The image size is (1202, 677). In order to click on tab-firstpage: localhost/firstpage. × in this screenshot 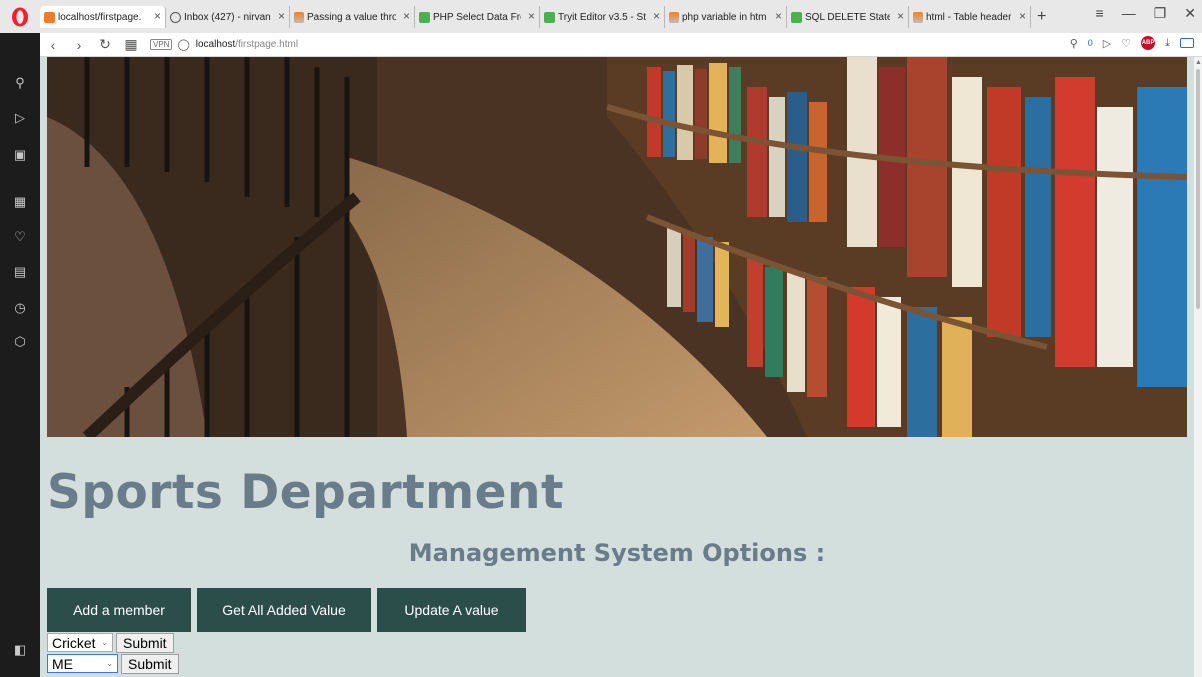, I will do `click(103, 17)`.